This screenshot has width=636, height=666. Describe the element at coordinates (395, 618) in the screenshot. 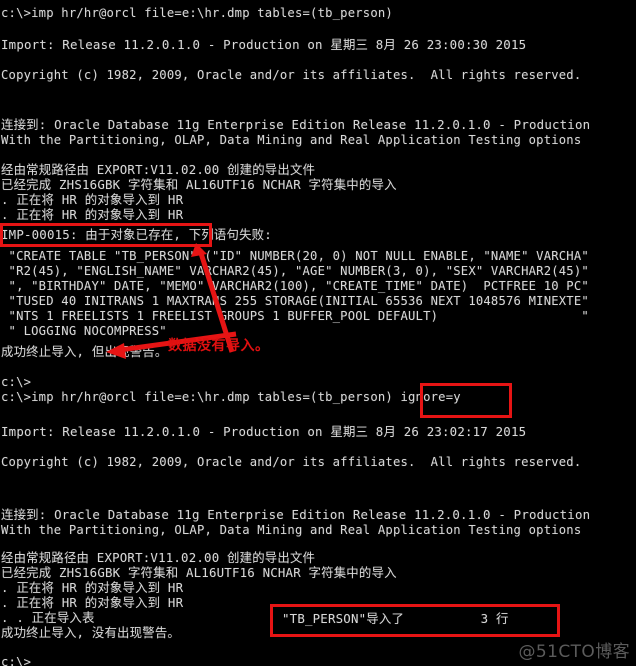

I see `console-line-imported-rows: "TB_PERSON"导入了 3 行` at that location.